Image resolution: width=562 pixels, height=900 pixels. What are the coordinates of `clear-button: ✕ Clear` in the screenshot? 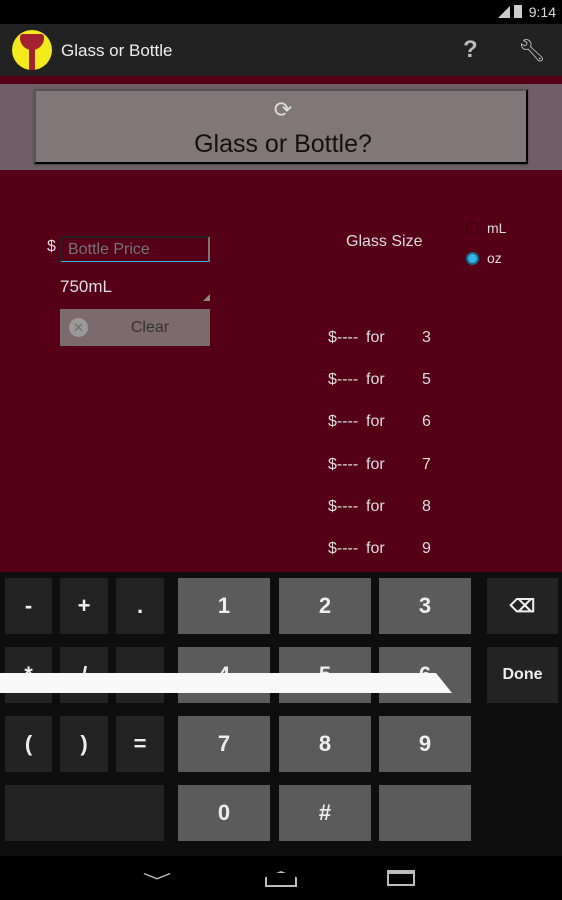 It's located at (135, 327).